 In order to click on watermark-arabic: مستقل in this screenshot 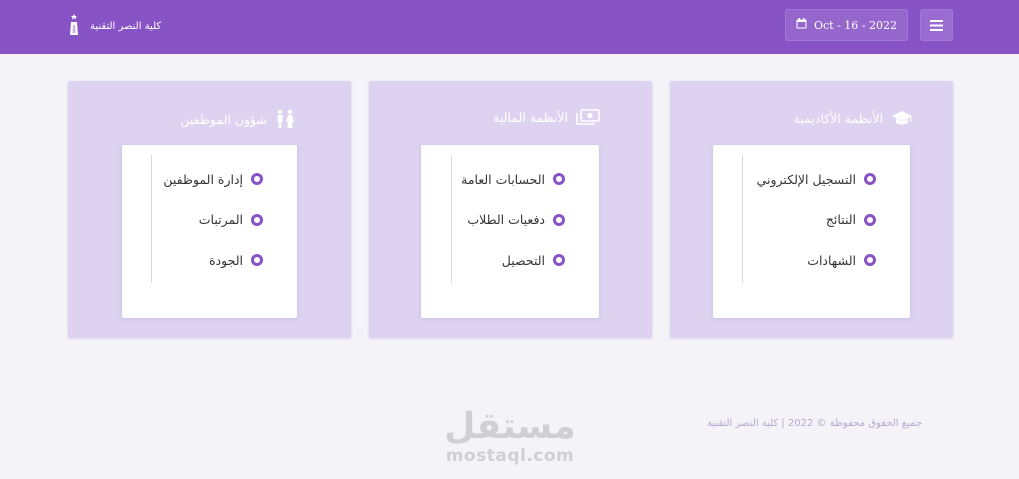, I will do `click(510, 426)`.